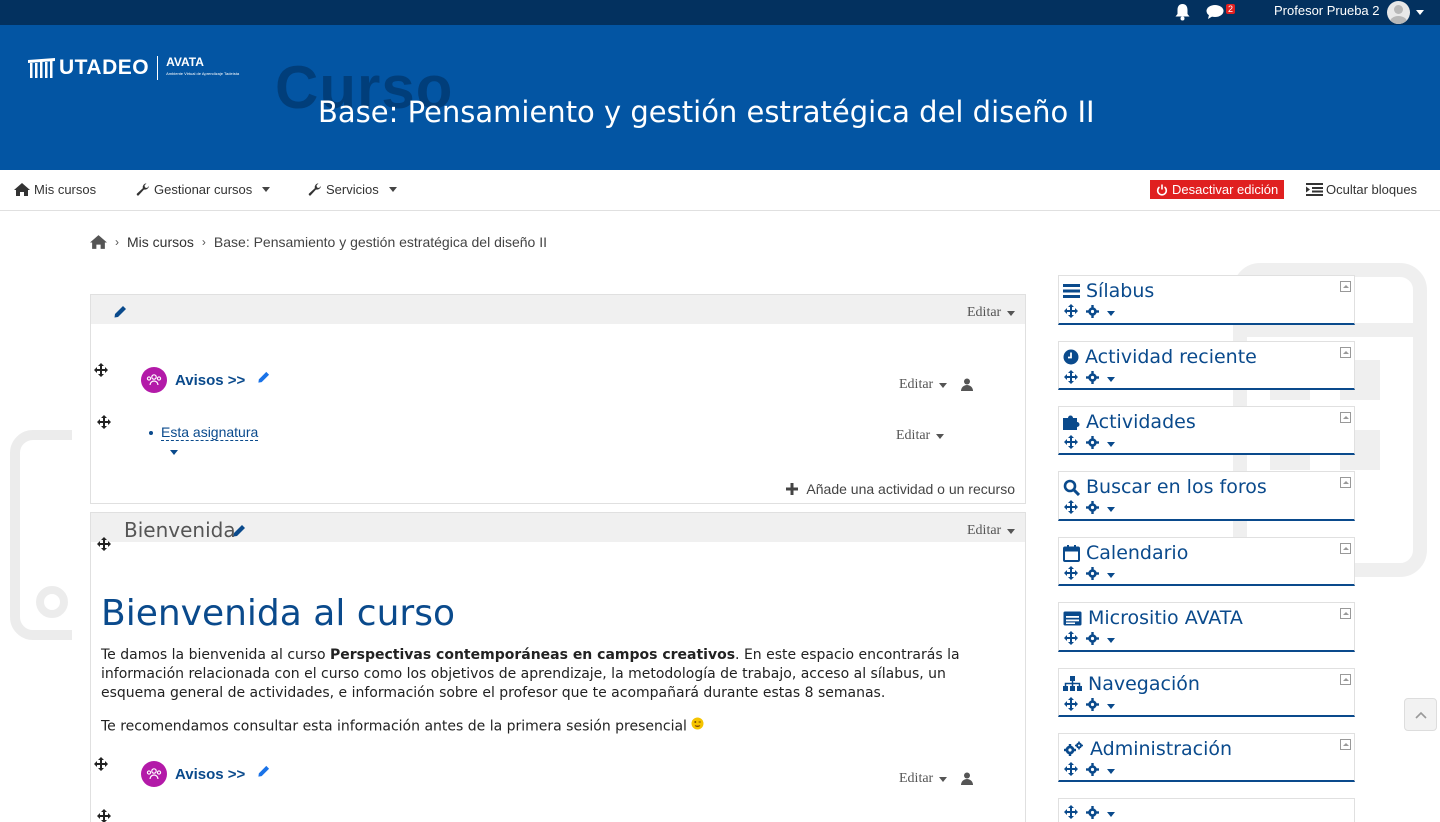  I want to click on power-icon, so click(1162, 190).